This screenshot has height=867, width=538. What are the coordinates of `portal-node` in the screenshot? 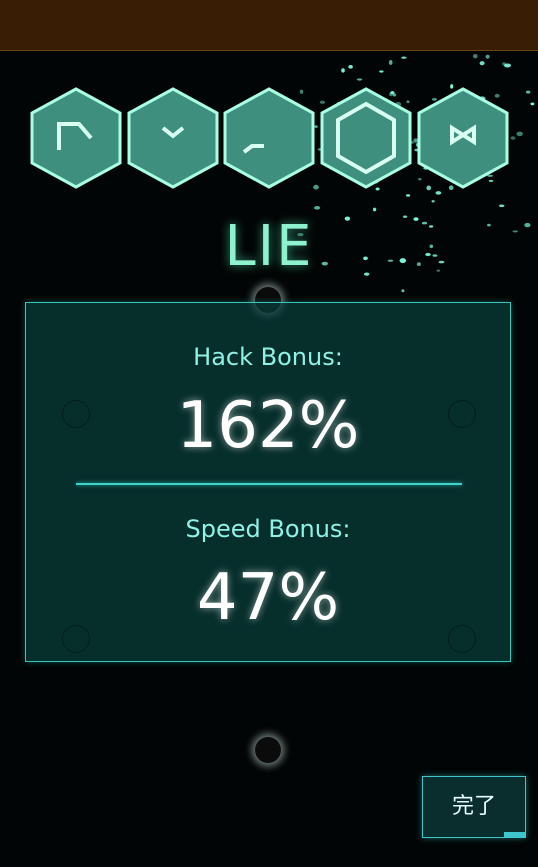 It's located at (268, 750).